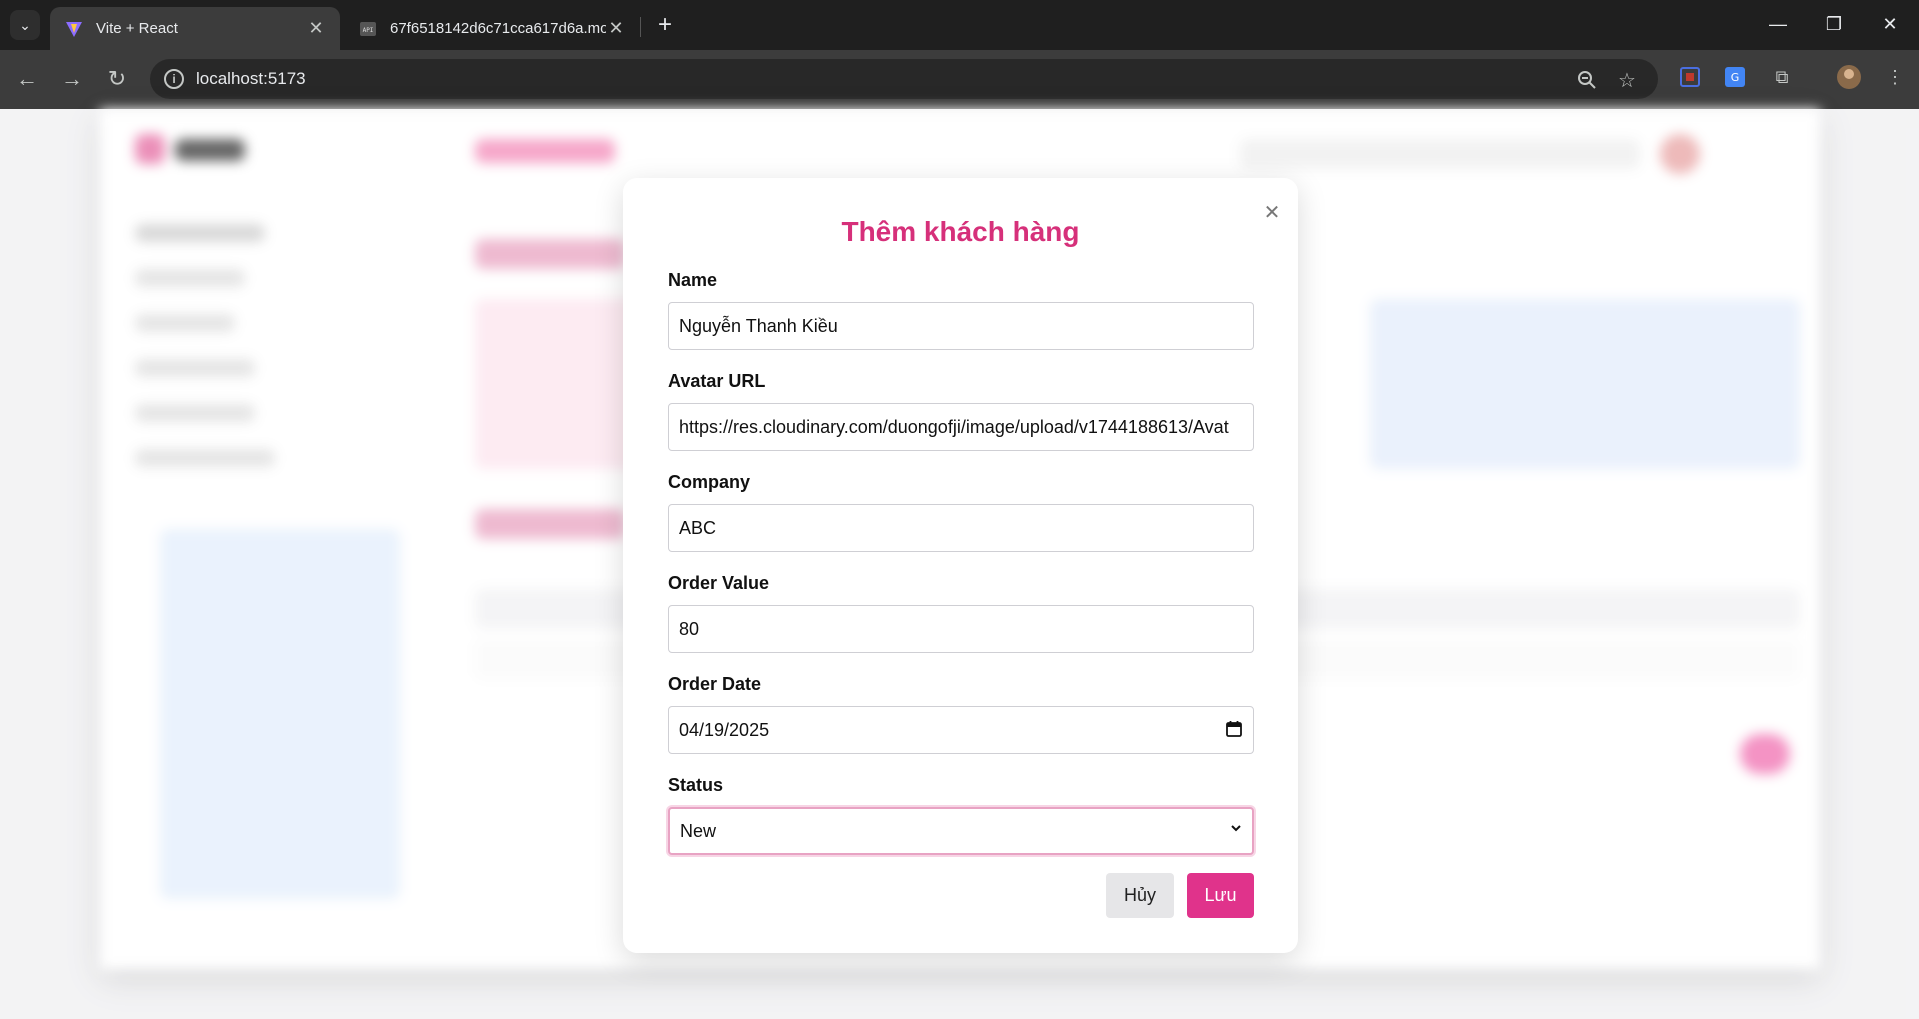 The width and height of the screenshot is (1919, 1019). I want to click on chevron-down-icon, so click(1236, 829).